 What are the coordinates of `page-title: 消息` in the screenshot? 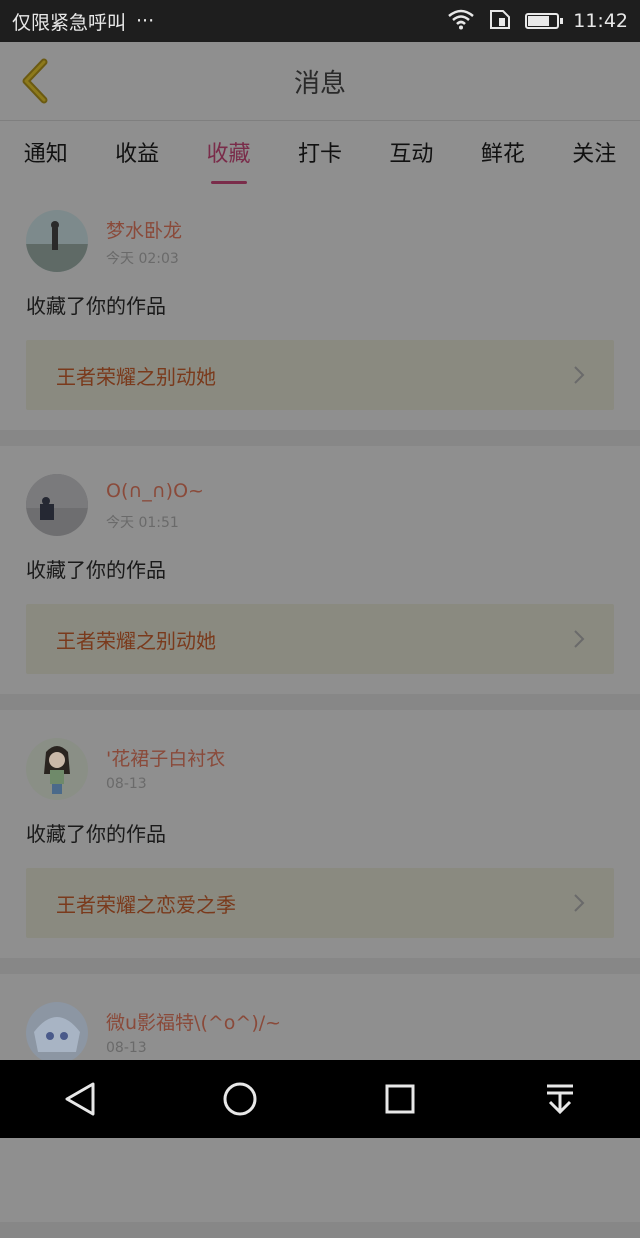 It's located at (319, 83).